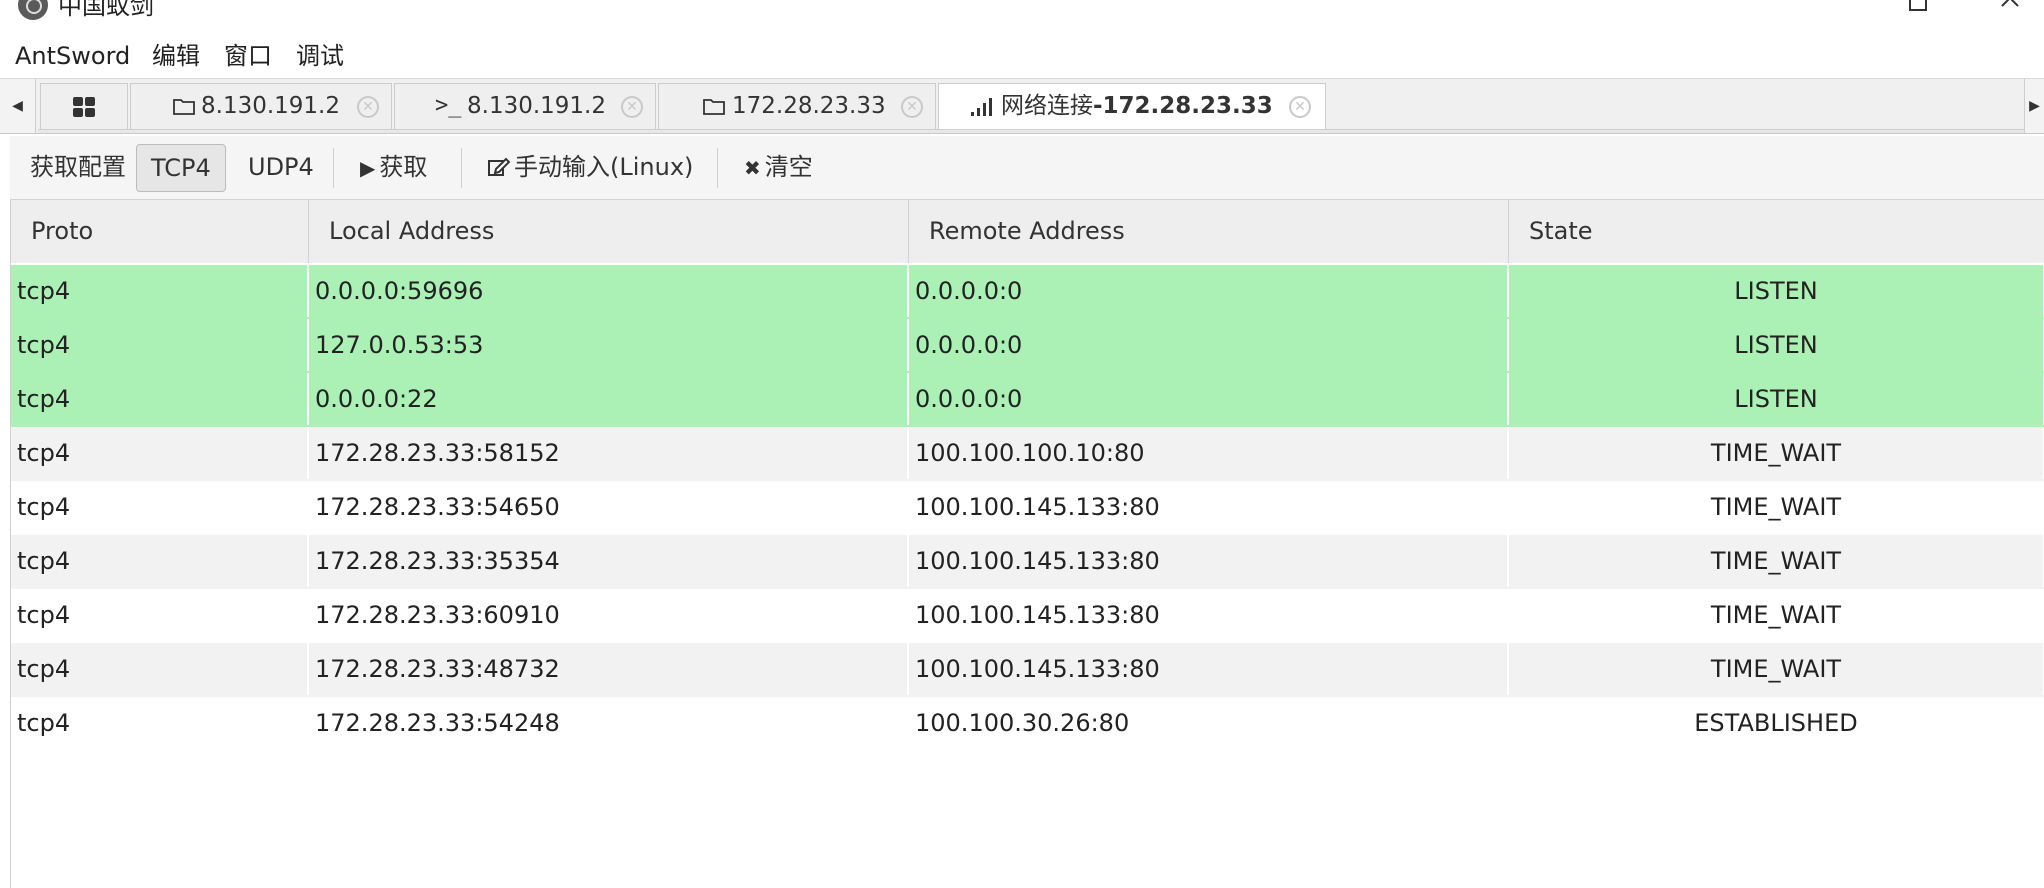  I want to click on minimize-button, so click(1828, 12).